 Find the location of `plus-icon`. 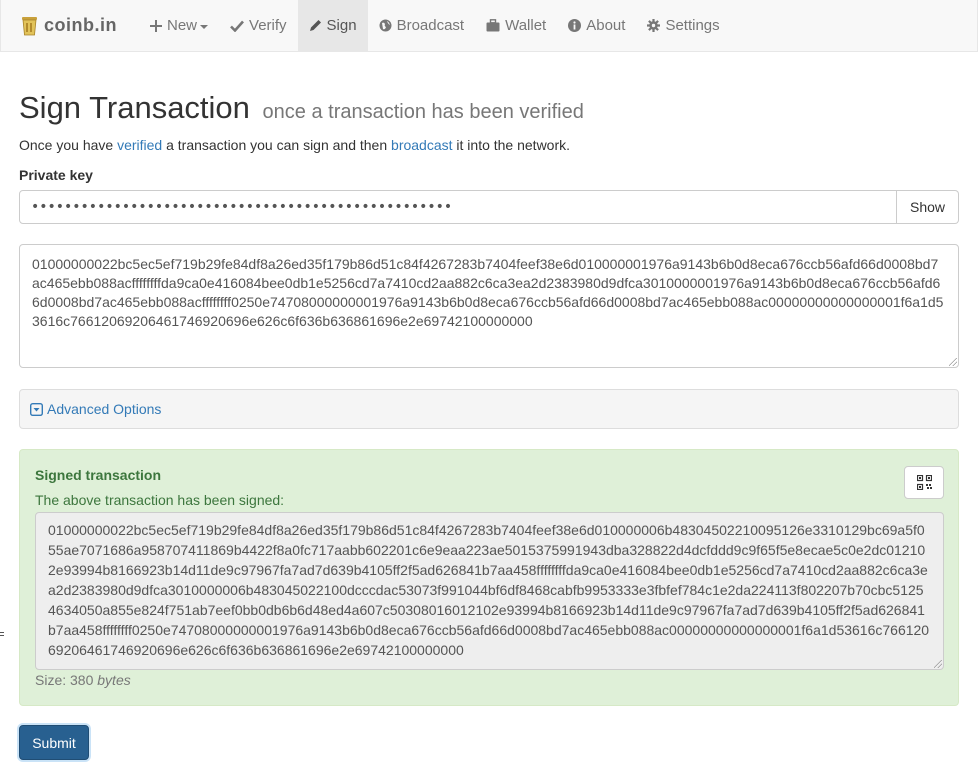

plus-icon is located at coordinates (156, 25).